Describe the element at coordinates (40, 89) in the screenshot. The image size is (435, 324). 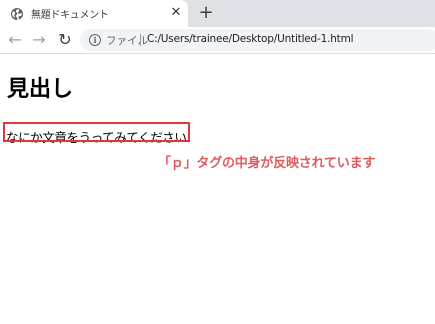
I see `page-heading: 見出し` at that location.